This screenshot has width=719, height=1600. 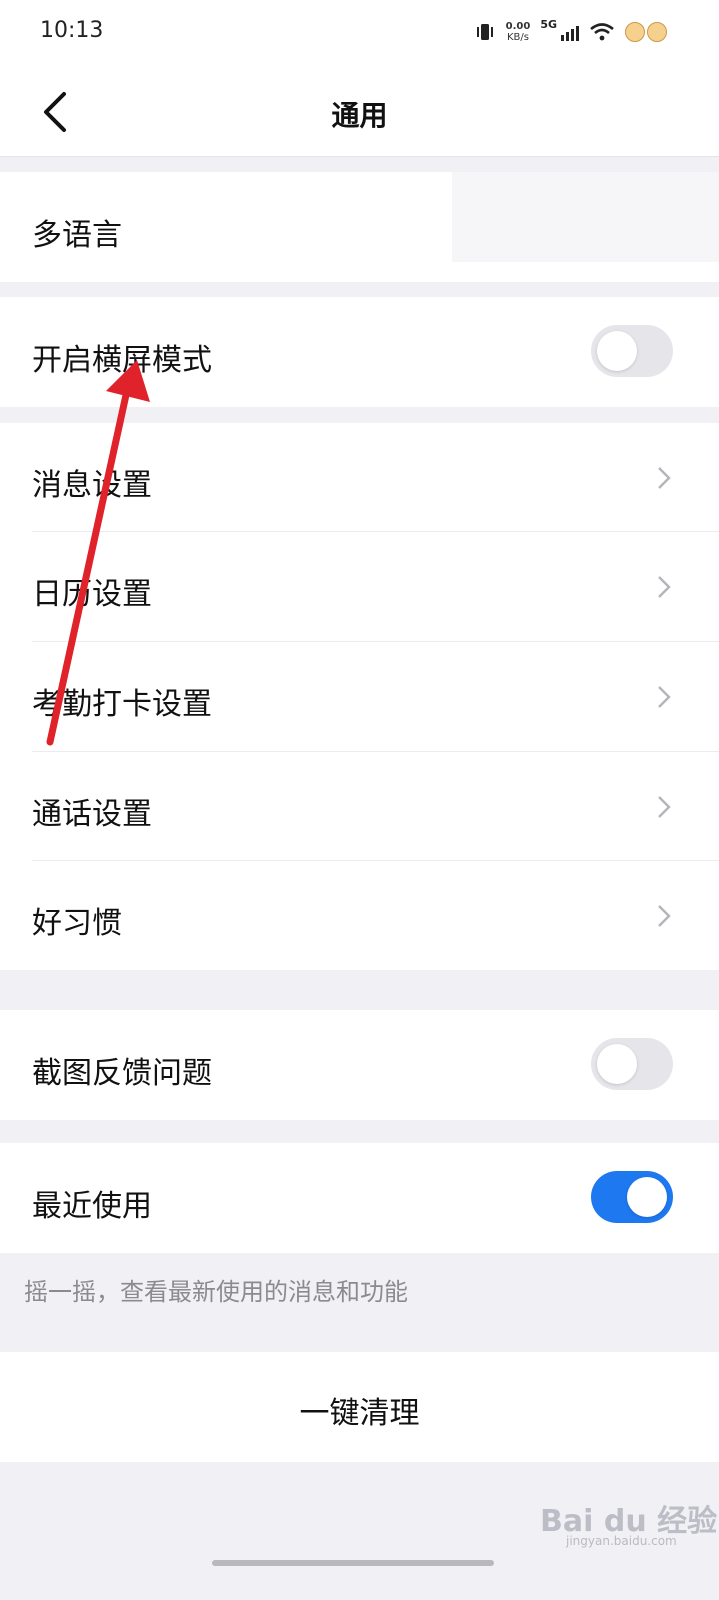 What do you see at coordinates (216, 1292) in the screenshot?
I see `recent-hint: 摇一摇，查看最新使用的消息和功能` at bounding box center [216, 1292].